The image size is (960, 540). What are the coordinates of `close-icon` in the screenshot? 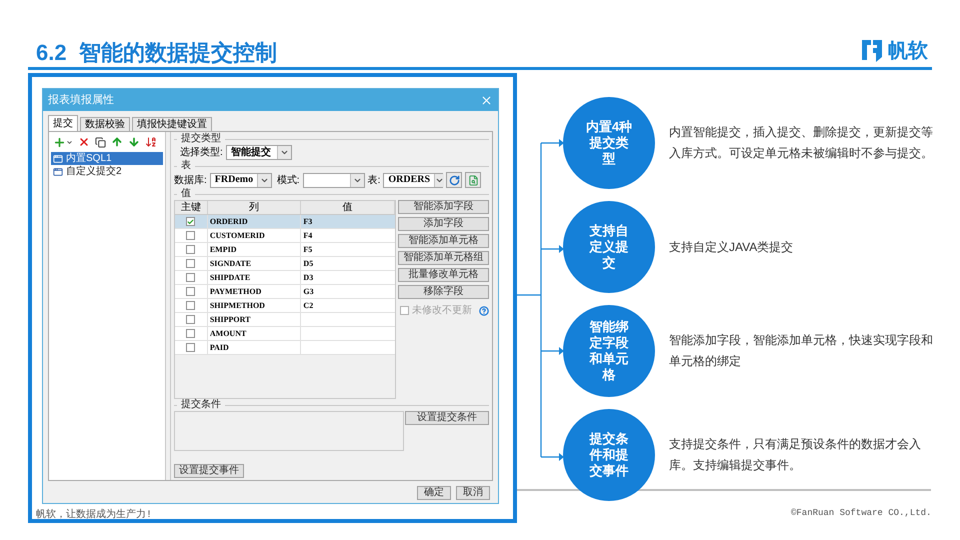 It's located at (486, 100).